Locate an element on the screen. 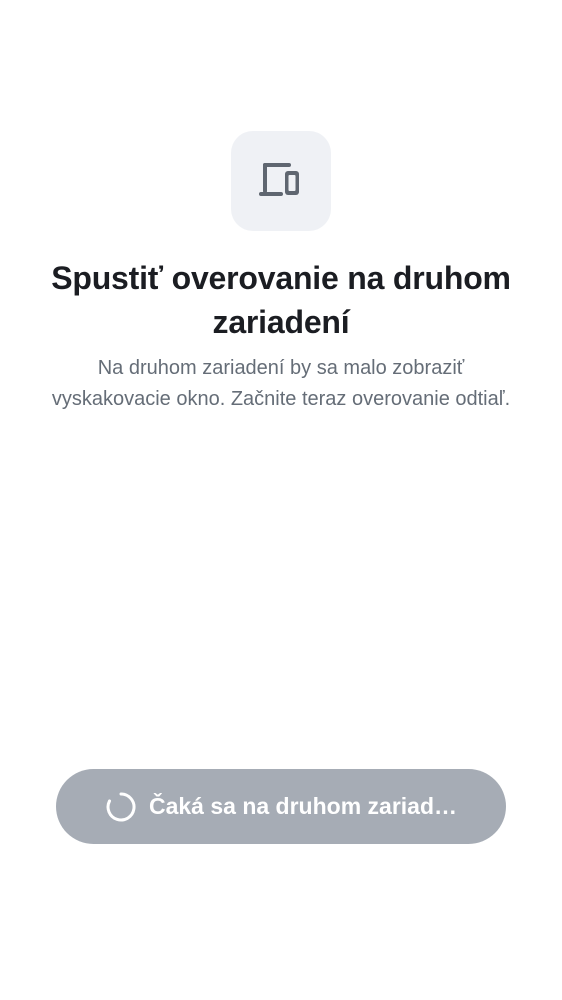  page-title: Spustiť overovanie na druhom zariadení is located at coordinates (281, 300).